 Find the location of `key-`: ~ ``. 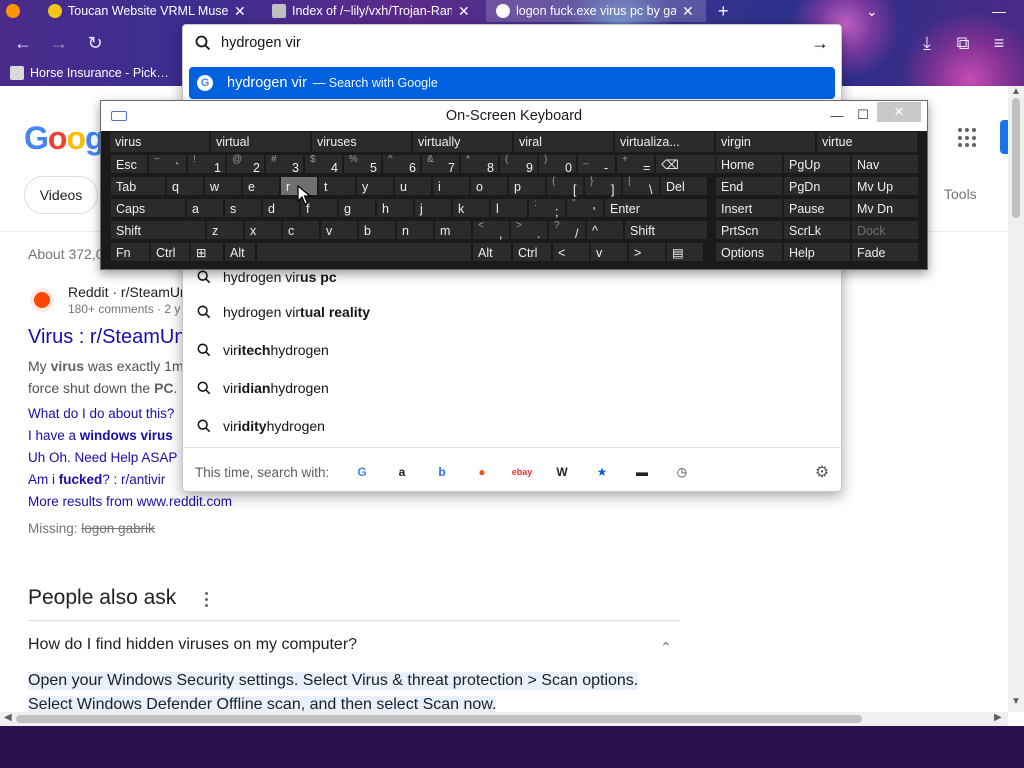

key-`: ~ ` is located at coordinates (167, 164).